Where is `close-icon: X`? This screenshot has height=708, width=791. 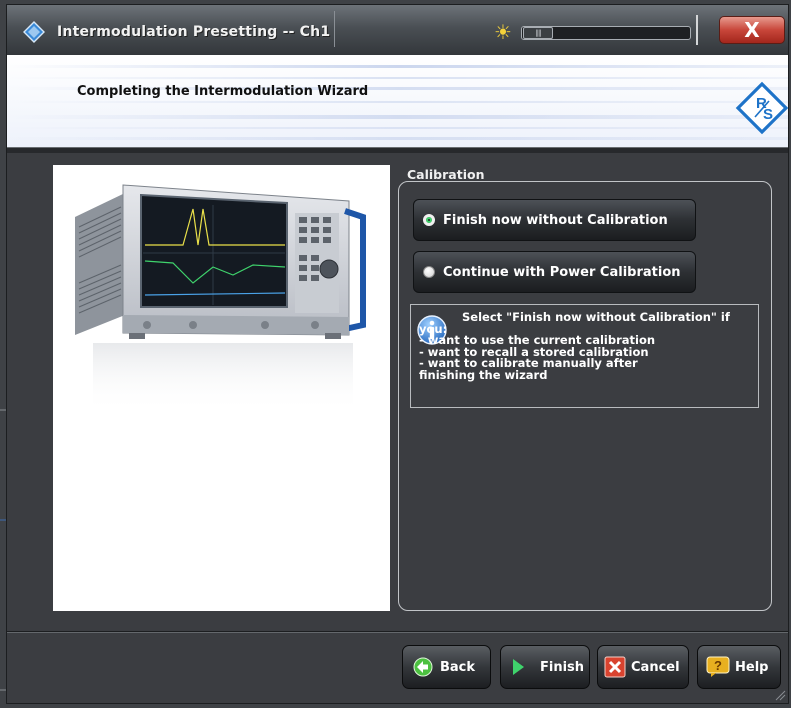
close-icon: X is located at coordinates (752, 30).